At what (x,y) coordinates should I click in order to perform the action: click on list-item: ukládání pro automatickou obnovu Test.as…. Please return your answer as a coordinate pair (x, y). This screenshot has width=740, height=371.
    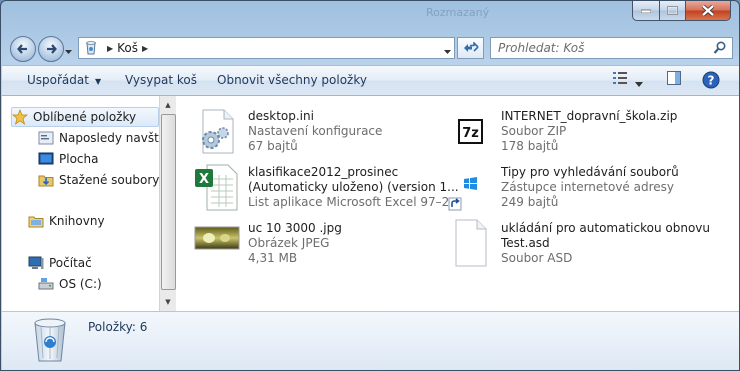
    Looking at the image, I should click on (578, 244).